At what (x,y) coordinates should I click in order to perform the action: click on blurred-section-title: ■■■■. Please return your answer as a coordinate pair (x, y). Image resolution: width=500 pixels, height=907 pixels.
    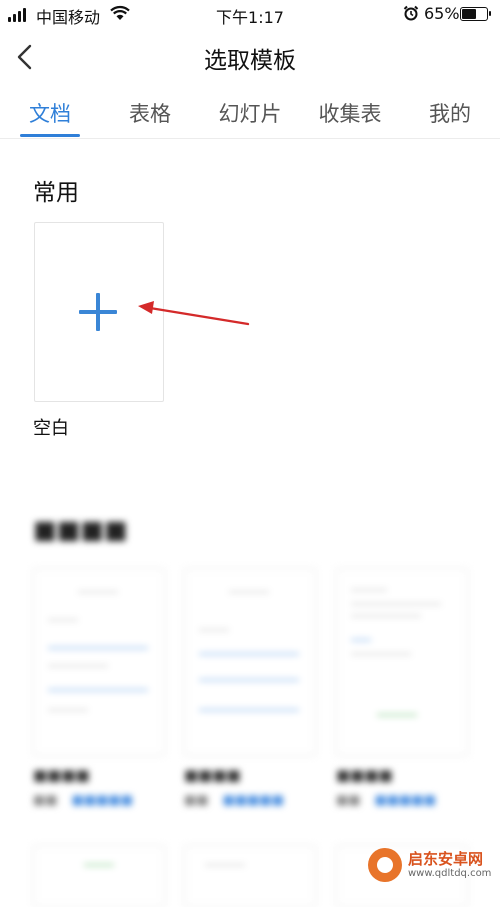
    Looking at the image, I should click on (80, 529).